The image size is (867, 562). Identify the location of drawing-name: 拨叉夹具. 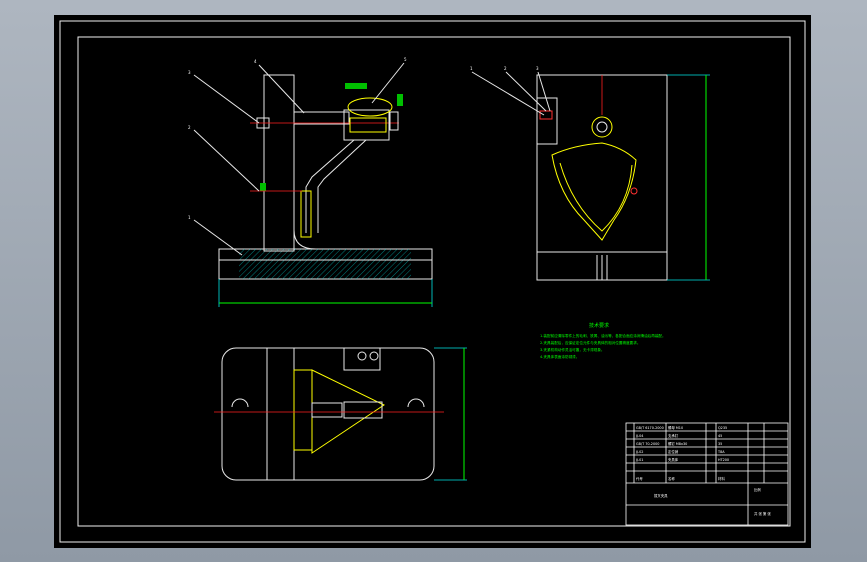
(661, 495).